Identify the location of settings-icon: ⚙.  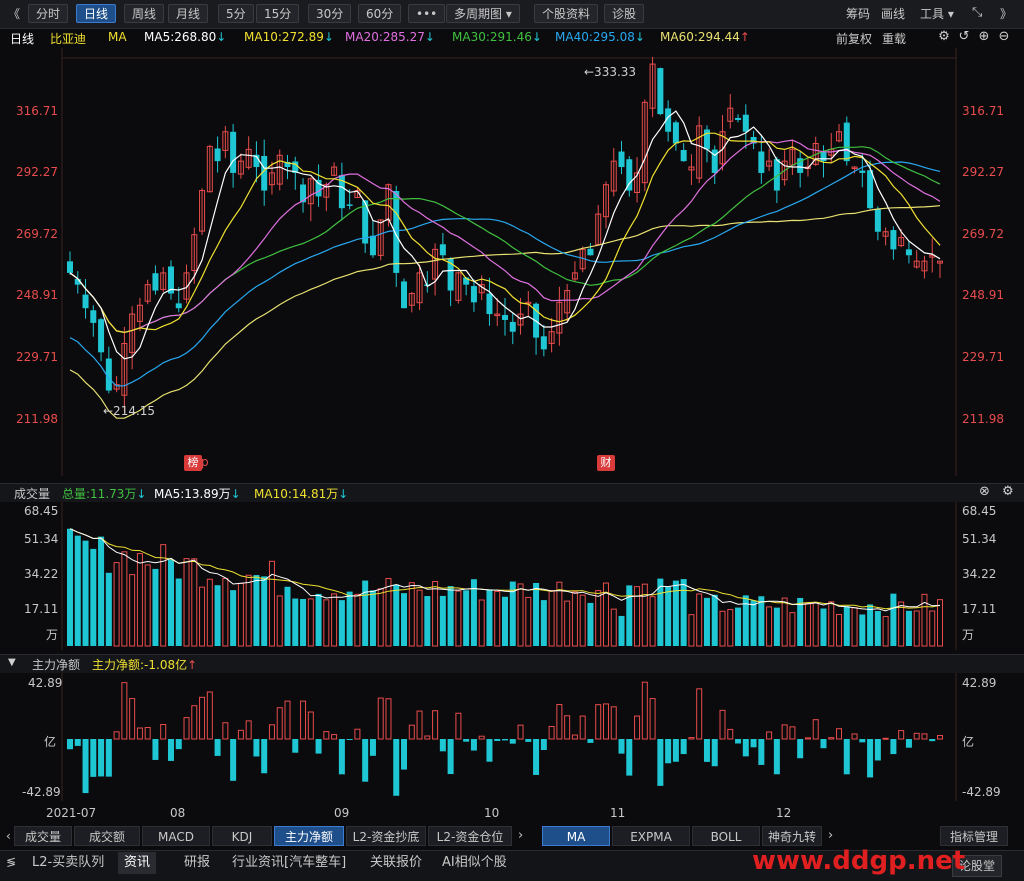
(944, 37).